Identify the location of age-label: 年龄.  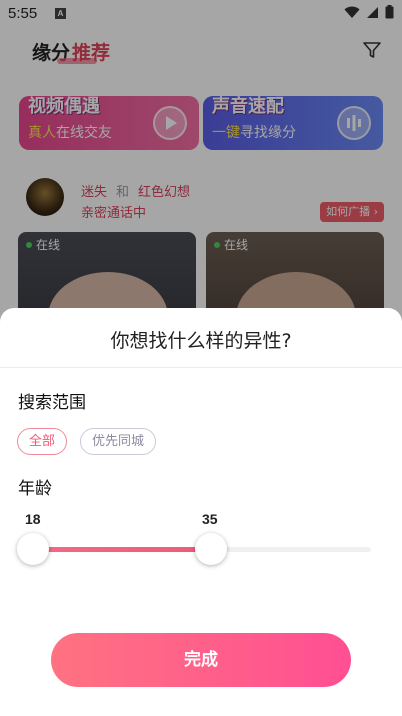
(35, 489).